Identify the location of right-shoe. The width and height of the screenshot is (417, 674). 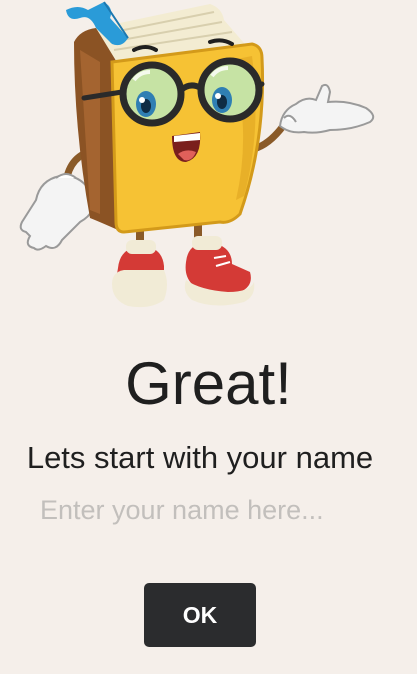
(219, 271).